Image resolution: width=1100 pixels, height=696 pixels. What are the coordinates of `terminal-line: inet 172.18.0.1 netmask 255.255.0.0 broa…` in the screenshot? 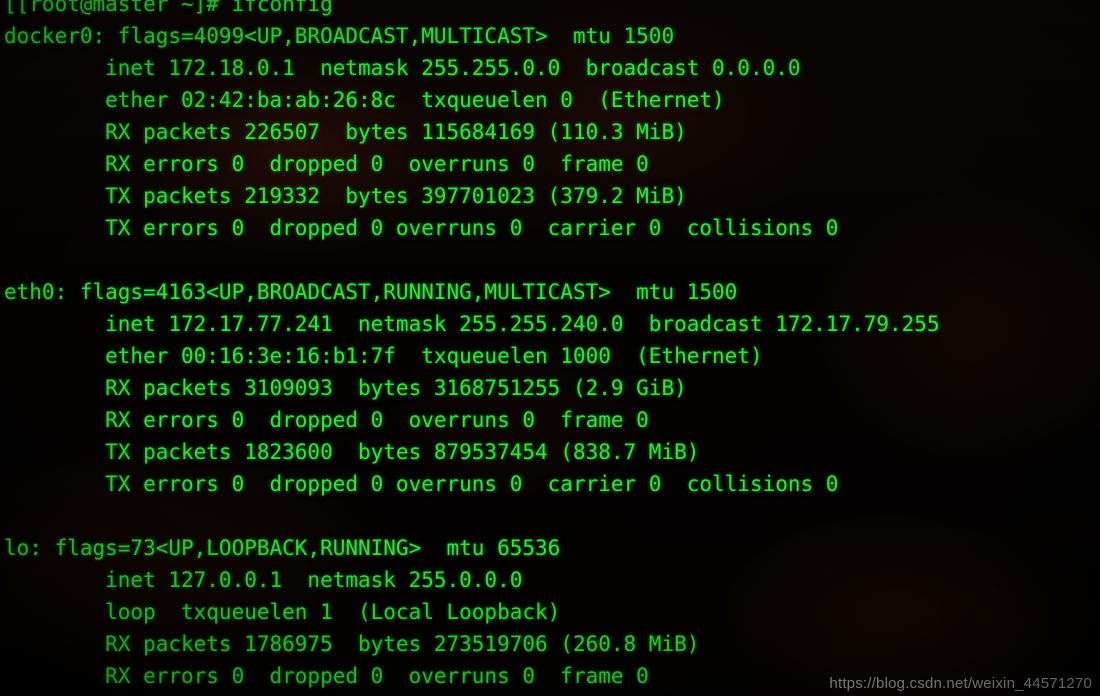 It's located at (402, 68).